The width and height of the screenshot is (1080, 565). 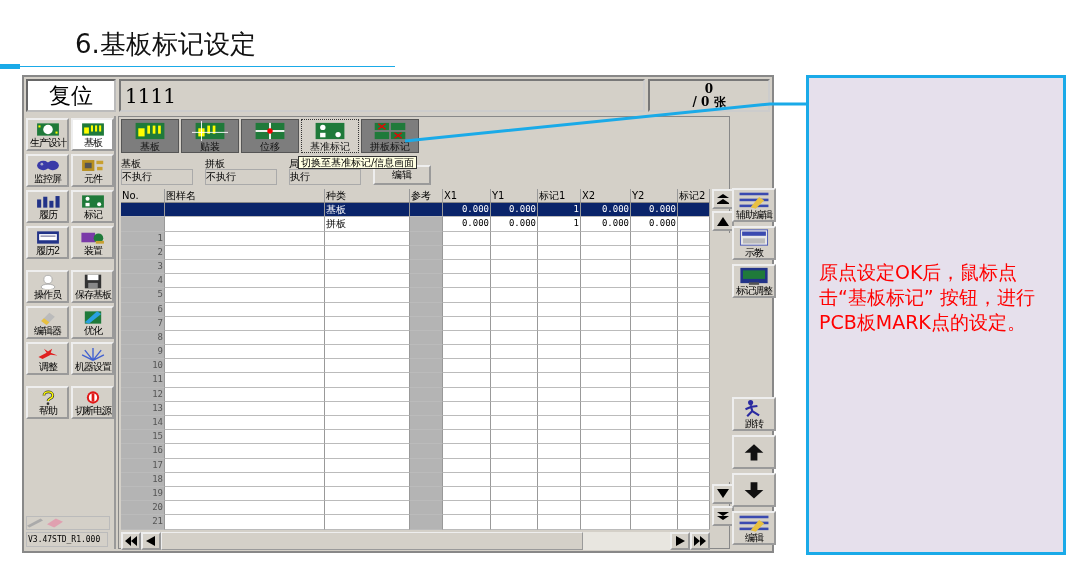 I want to click on sidebar-button: 保存基板, so click(x=92, y=286).